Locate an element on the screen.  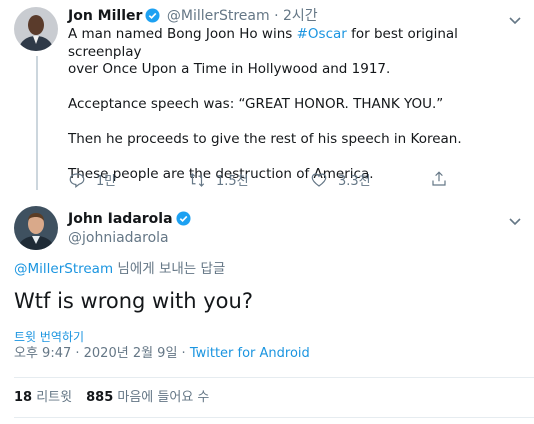
likes-count: 885 is located at coordinates (100, 397).